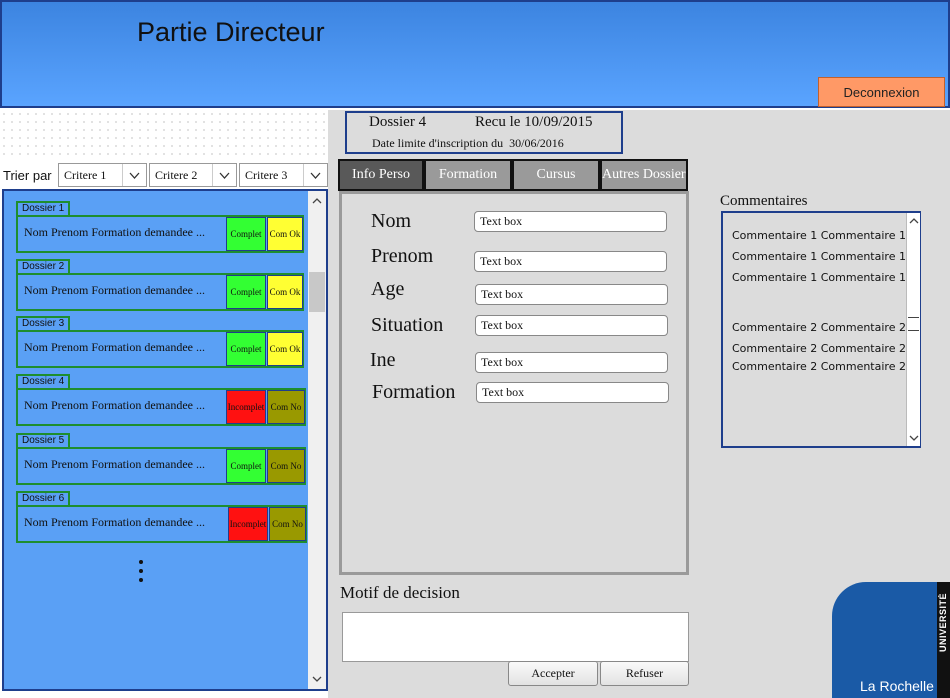 Image resolution: width=950 pixels, height=698 pixels. What do you see at coordinates (881, 92) in the screenshot?
I see `logout-button: Deconnexion` at bounding box center [881, 92].